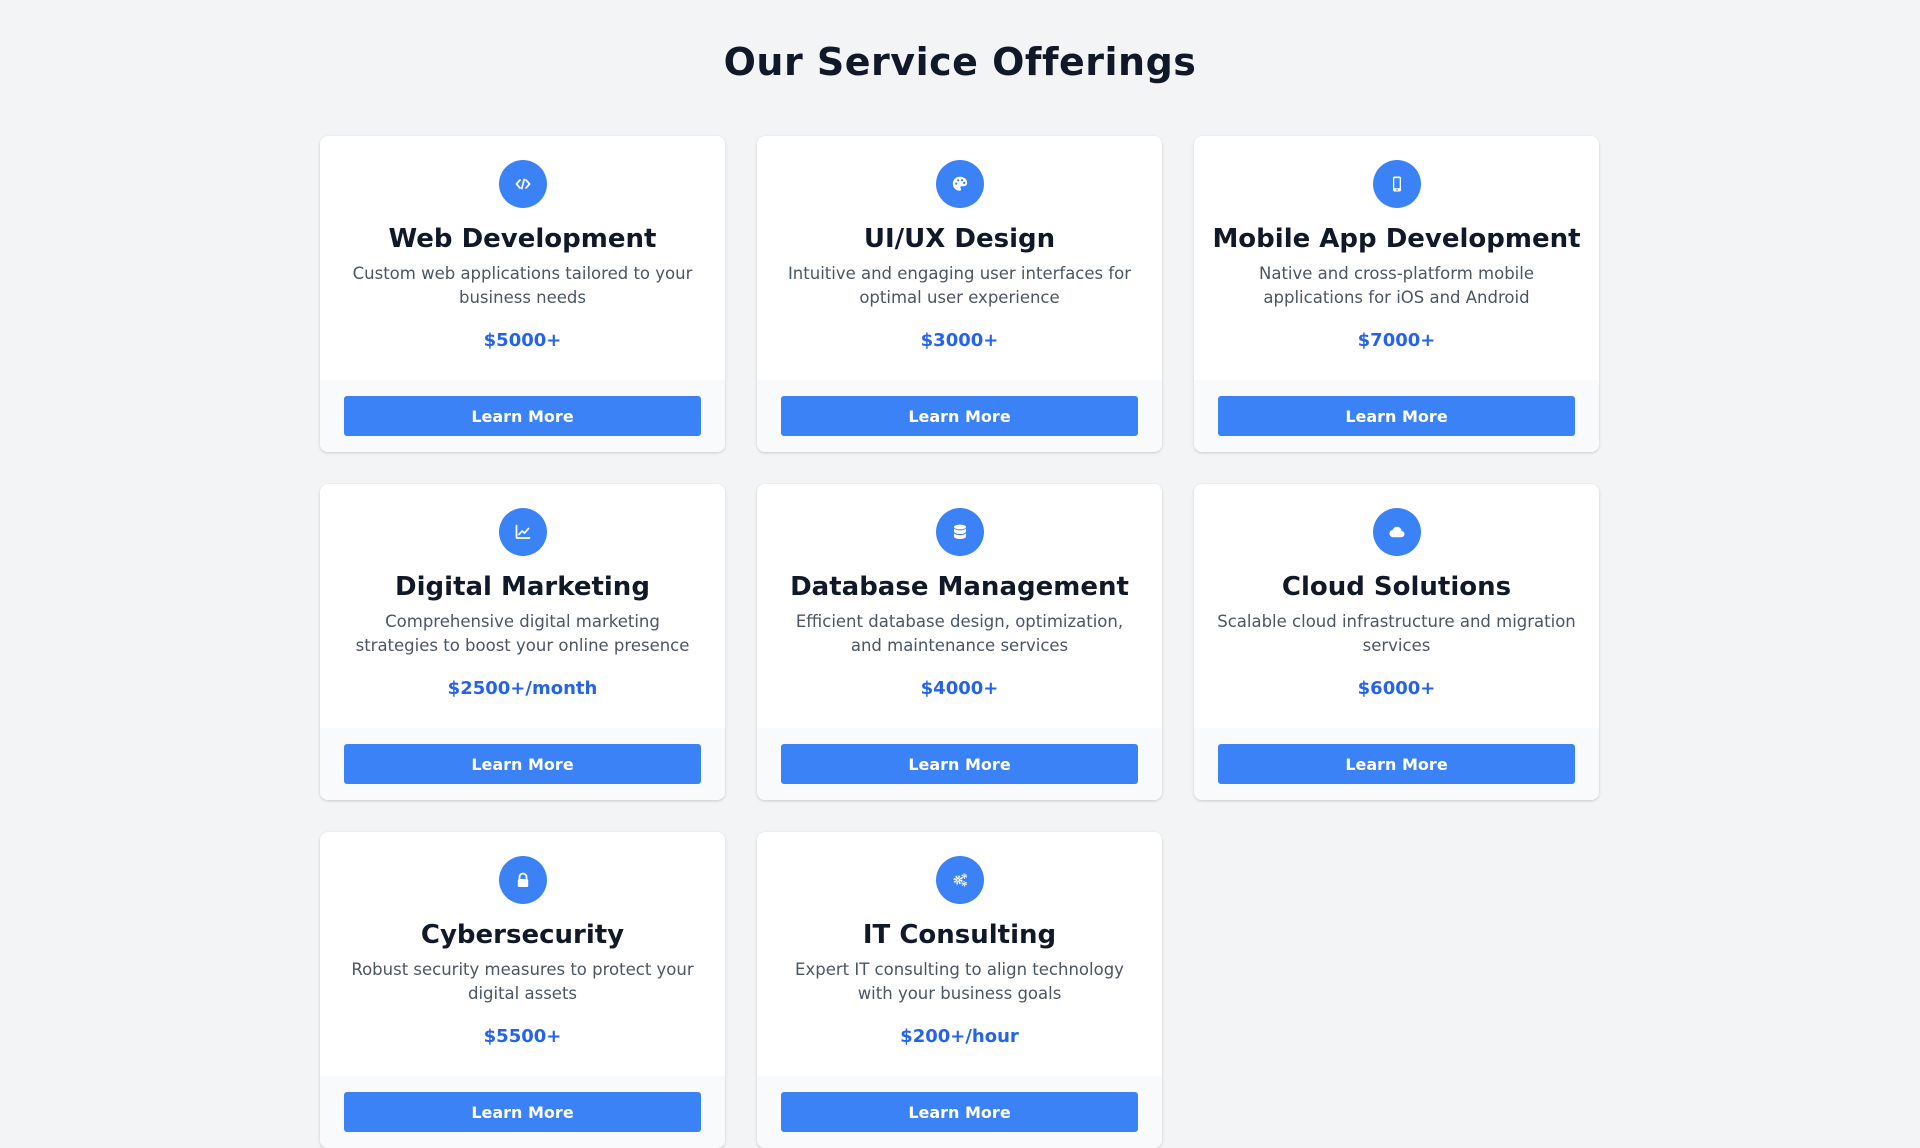  I want to click on service-price: $4000+, so click(959, 688).